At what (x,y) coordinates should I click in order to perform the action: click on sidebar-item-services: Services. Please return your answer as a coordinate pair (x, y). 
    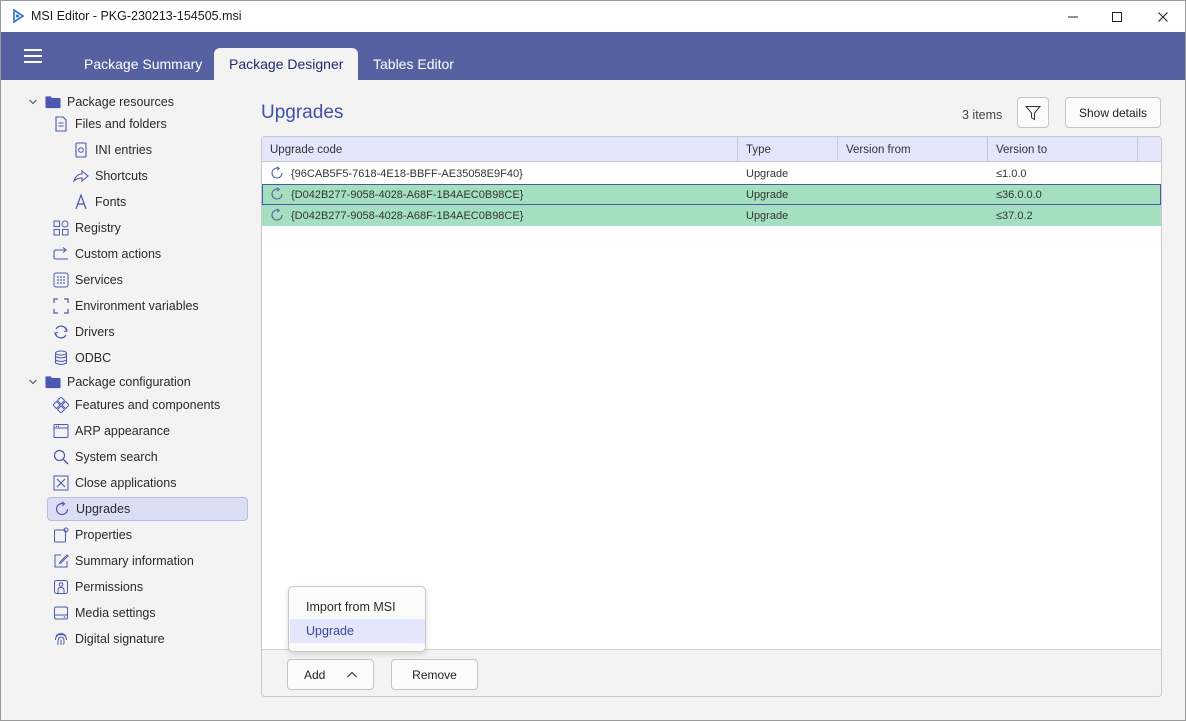
    Looking at the image, I should click on (88, 280).